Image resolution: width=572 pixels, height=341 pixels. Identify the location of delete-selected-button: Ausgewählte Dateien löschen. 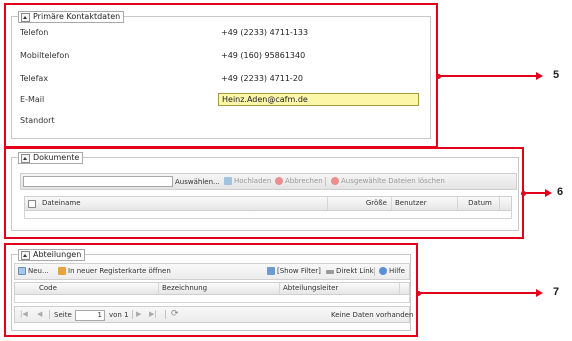
(388, 181).